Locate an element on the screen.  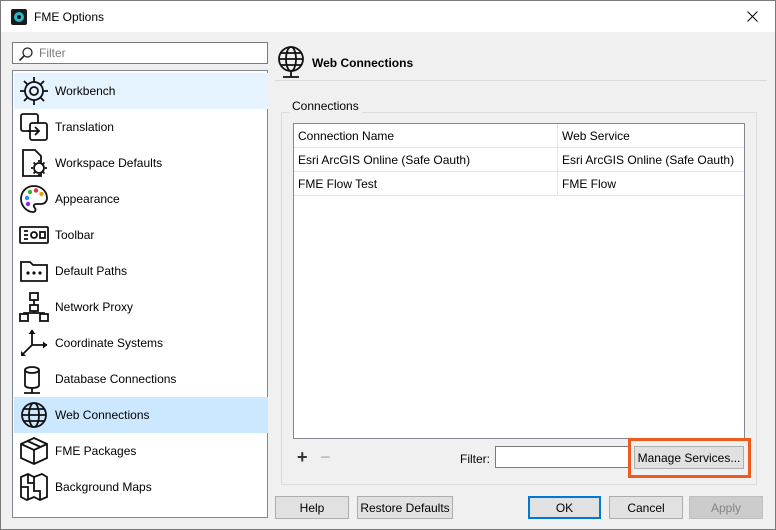
sidebar-filter is located at coordinates (140, 53).